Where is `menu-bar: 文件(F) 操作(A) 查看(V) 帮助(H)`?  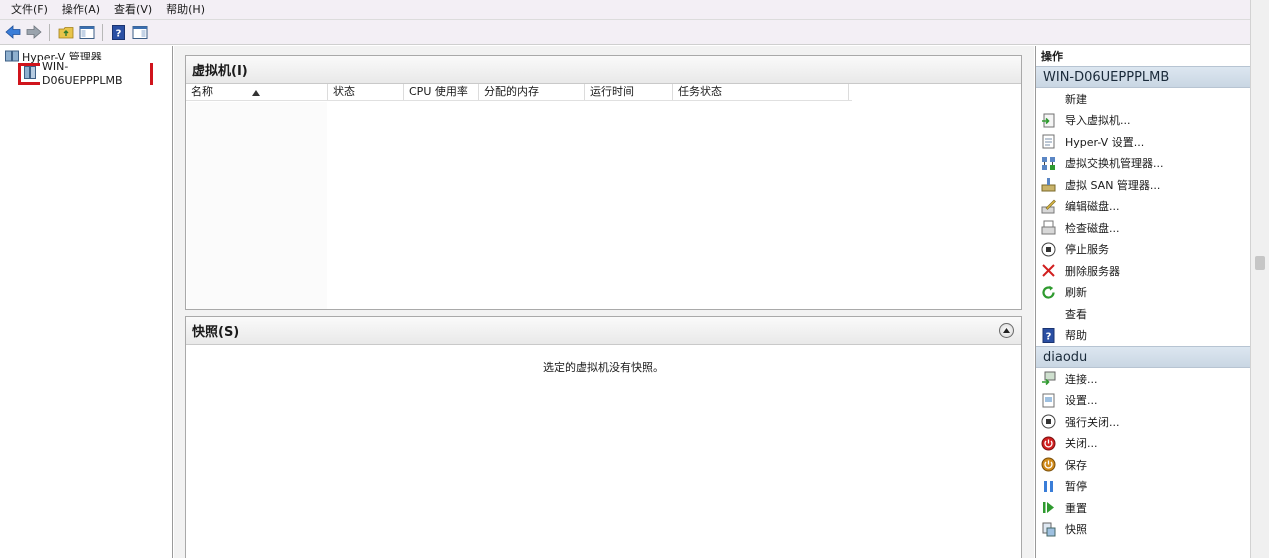
menu-bar: 文件(F) 操作(A) 查看(V) 帮助(H) is located at coordinates (625, 9).